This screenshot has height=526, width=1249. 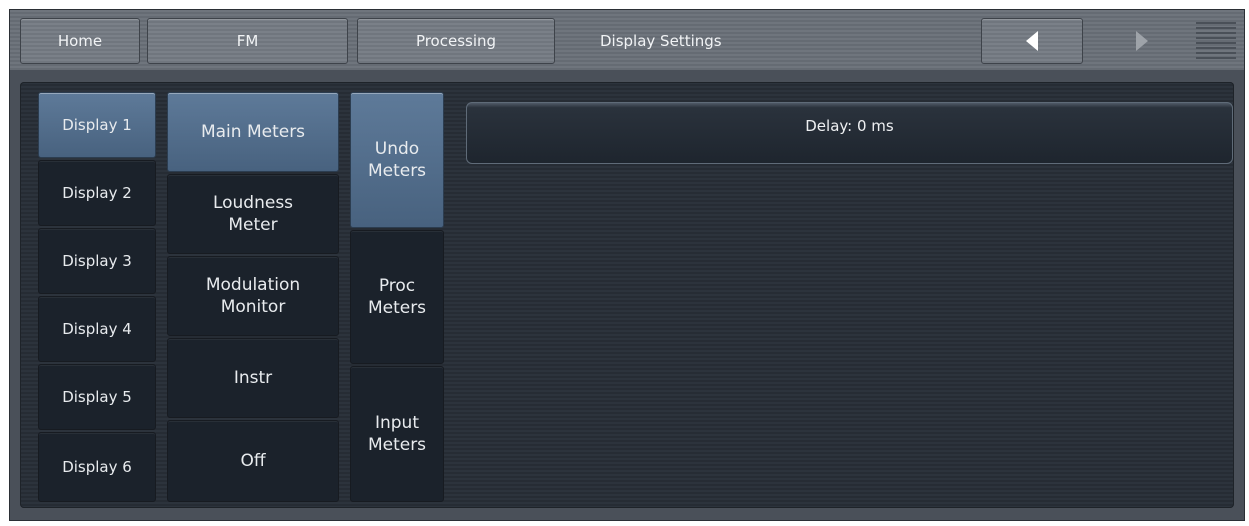 I want to click on display-6-button: Display 6, so click(x=97, y=467).